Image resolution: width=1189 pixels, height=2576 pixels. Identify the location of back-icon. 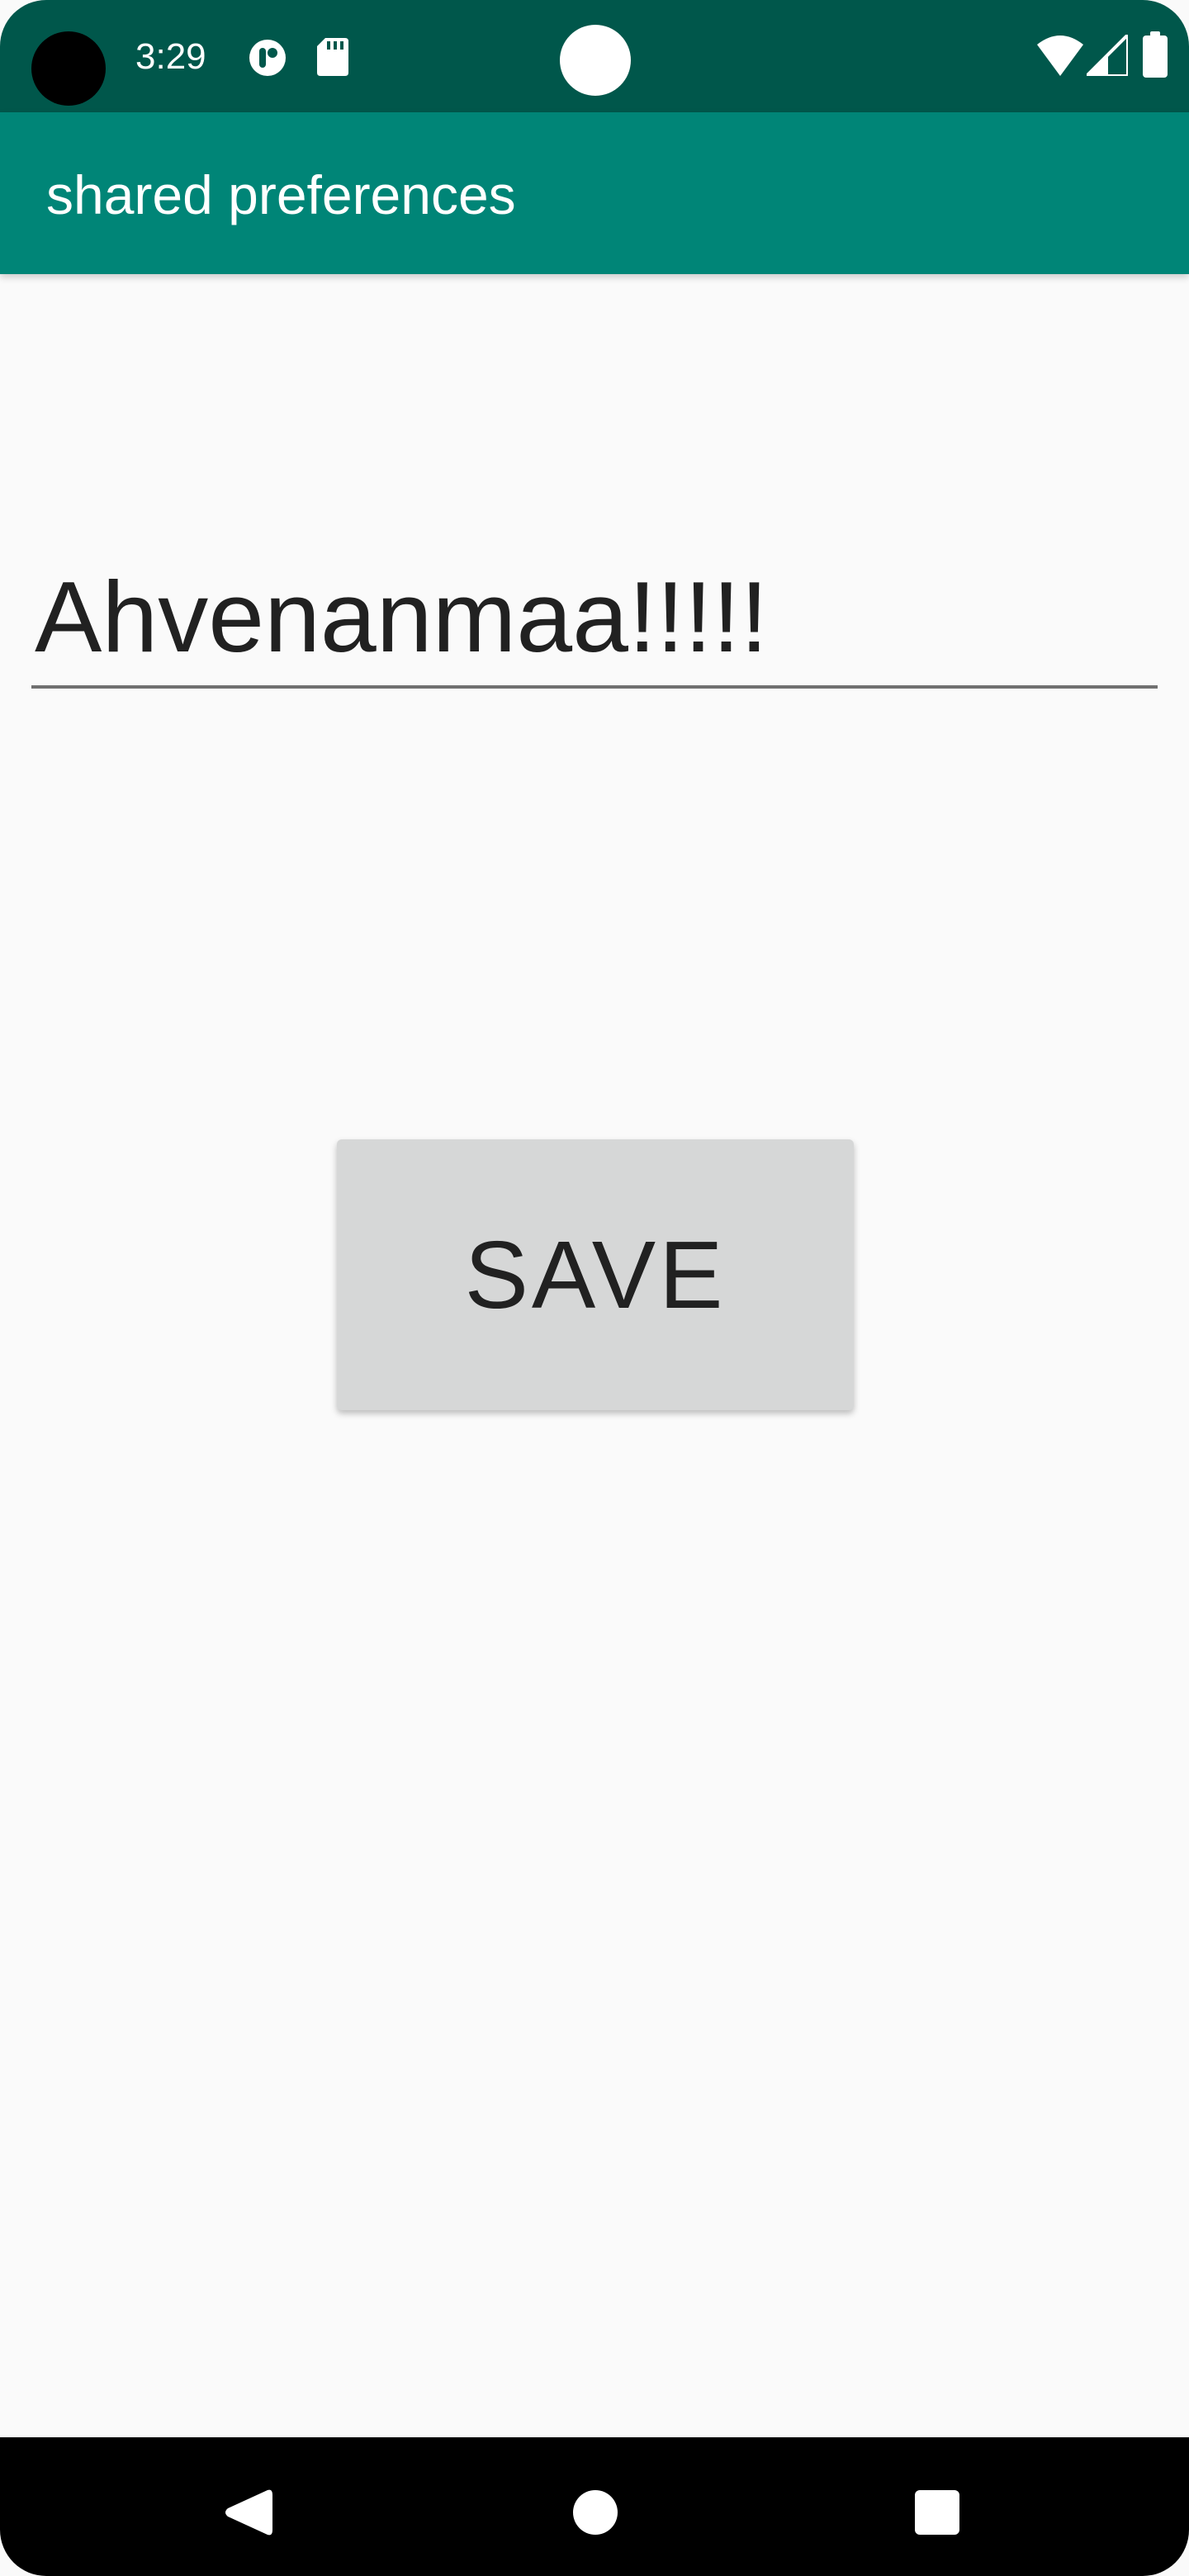
(248, 2512).